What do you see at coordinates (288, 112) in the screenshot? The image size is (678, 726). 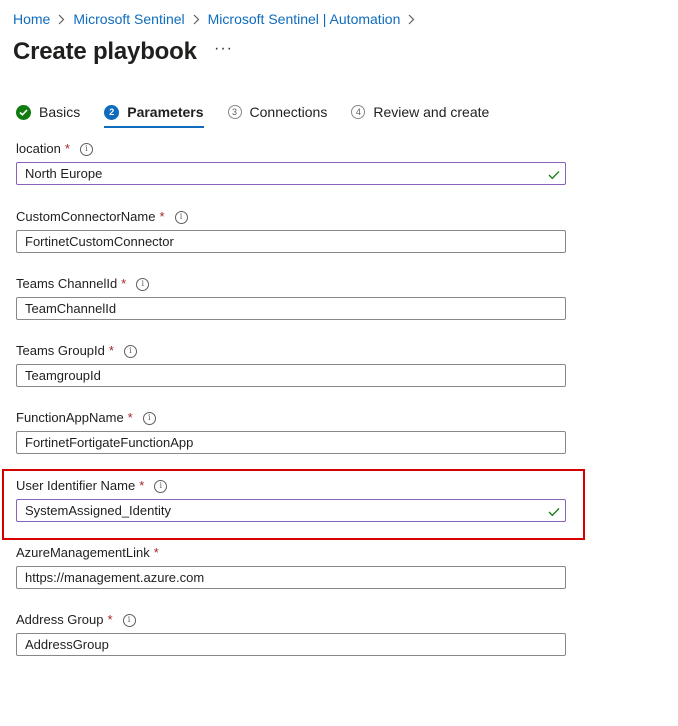 I see `tab-label: Connections` at bounding box center [288, 112].